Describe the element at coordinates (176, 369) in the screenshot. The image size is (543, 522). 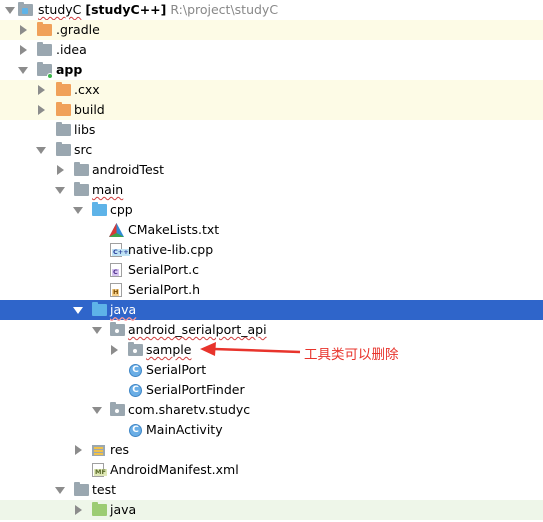
I see `tree-label-serialport-class: SerialPort` at that location.